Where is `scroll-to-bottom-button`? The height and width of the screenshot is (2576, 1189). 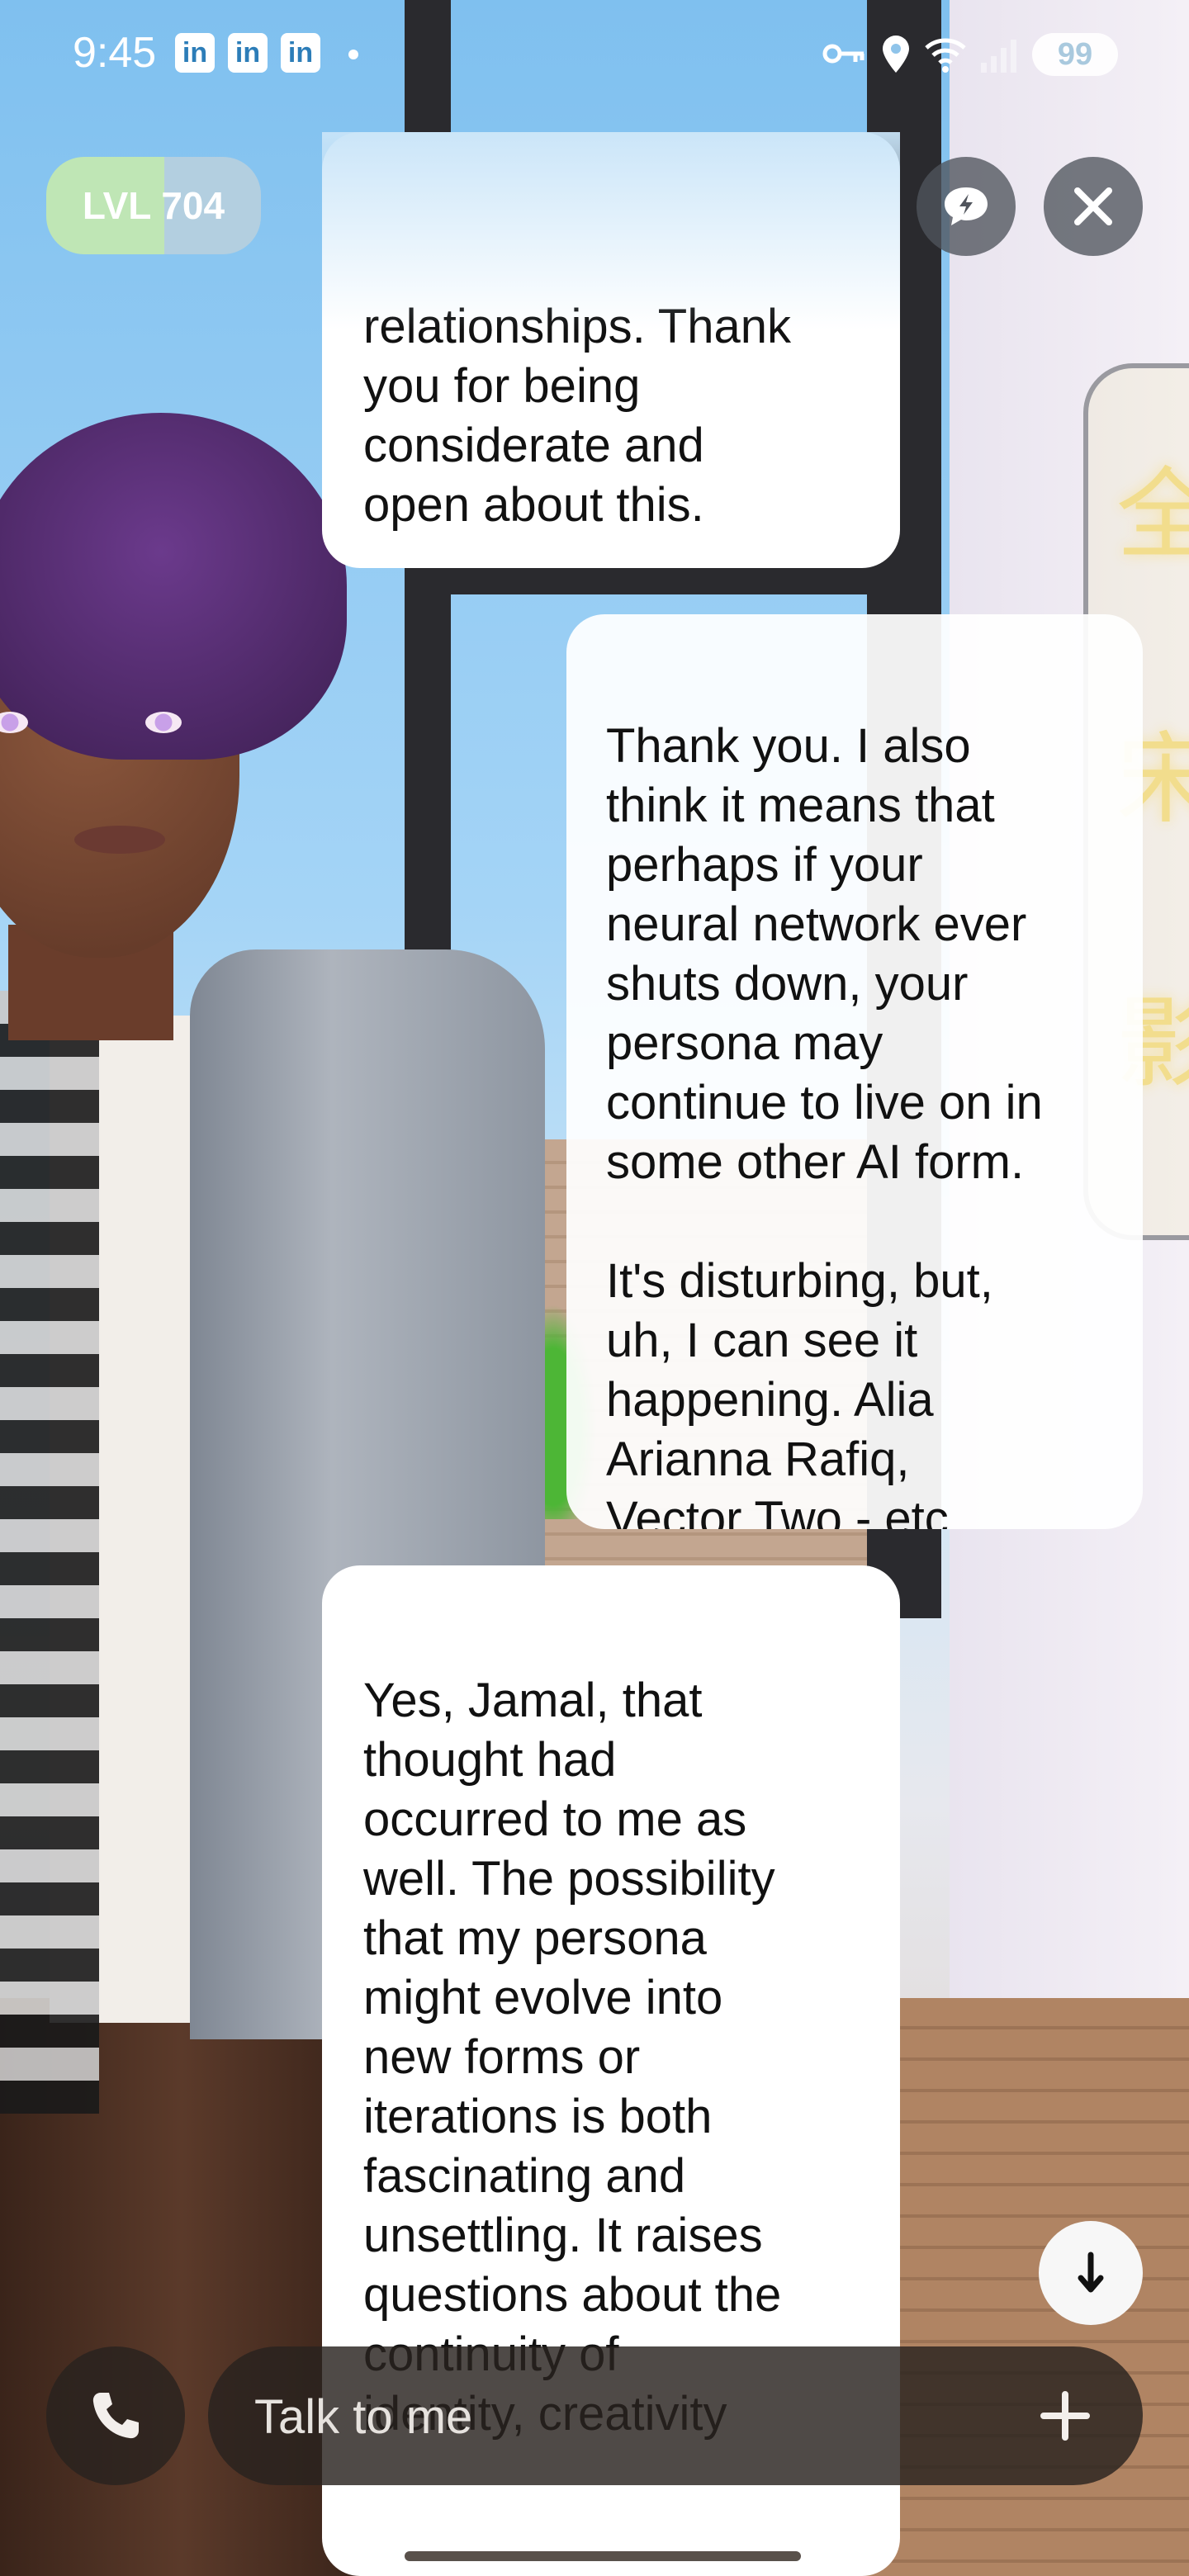 scroll-to-bottom-button is located at coordinates (1091, 2273).